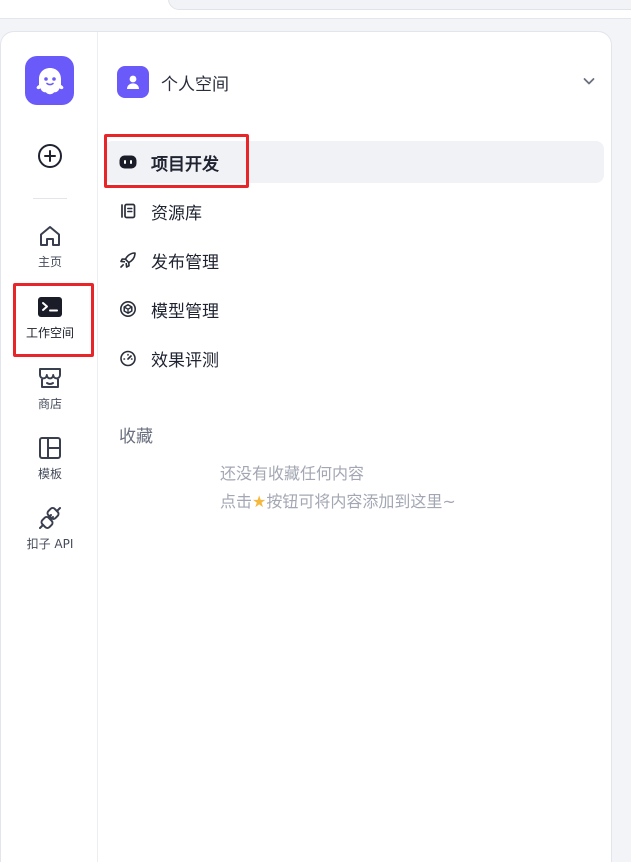 This screenshot has height=862, width=631. Describe the element at coordinates (128, 358) in the screenshot. I see `gauge-icon` at that location.